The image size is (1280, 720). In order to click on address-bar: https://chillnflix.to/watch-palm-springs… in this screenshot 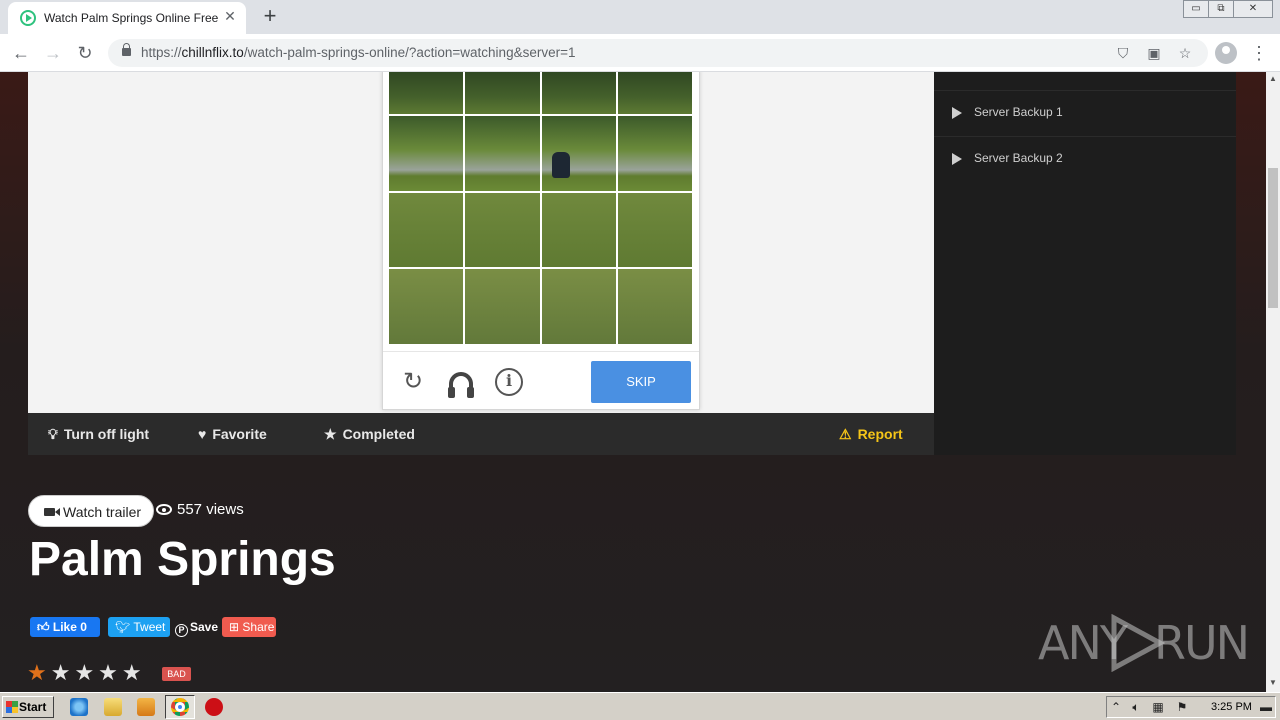, I will do `click(658, 53)`.